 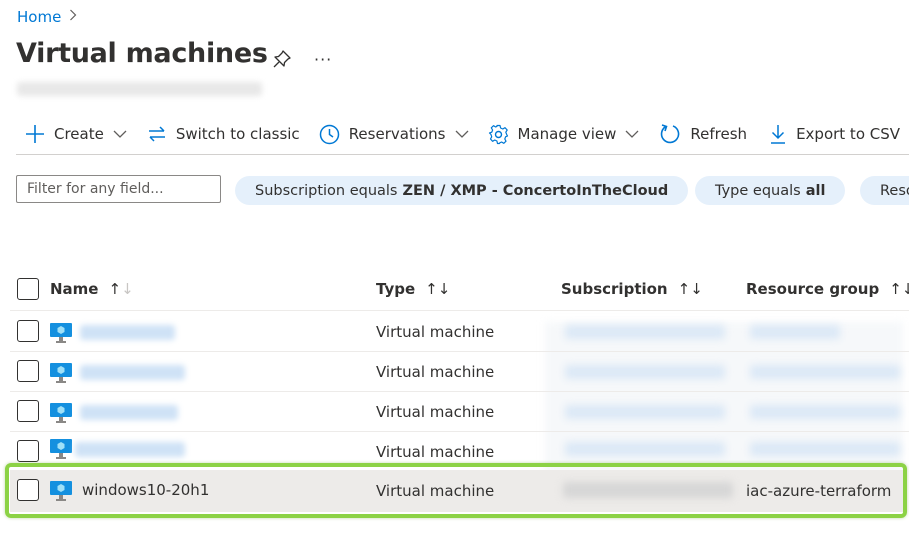 What do you see at coordinates (28, 289) in the screenshot?
I see `select-all-checkbox` at bounding box center [28, 289].